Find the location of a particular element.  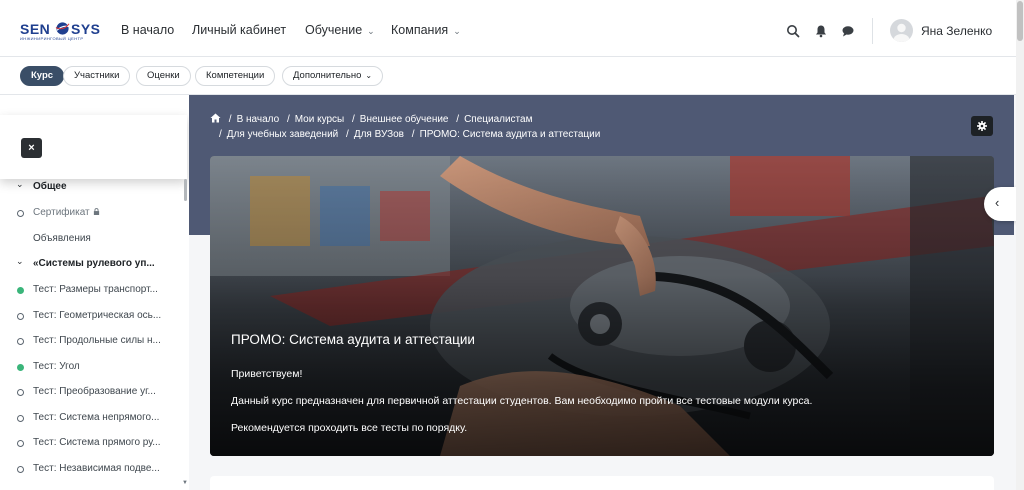

sidebar-scrollbar is located at coordinates (185, 190).